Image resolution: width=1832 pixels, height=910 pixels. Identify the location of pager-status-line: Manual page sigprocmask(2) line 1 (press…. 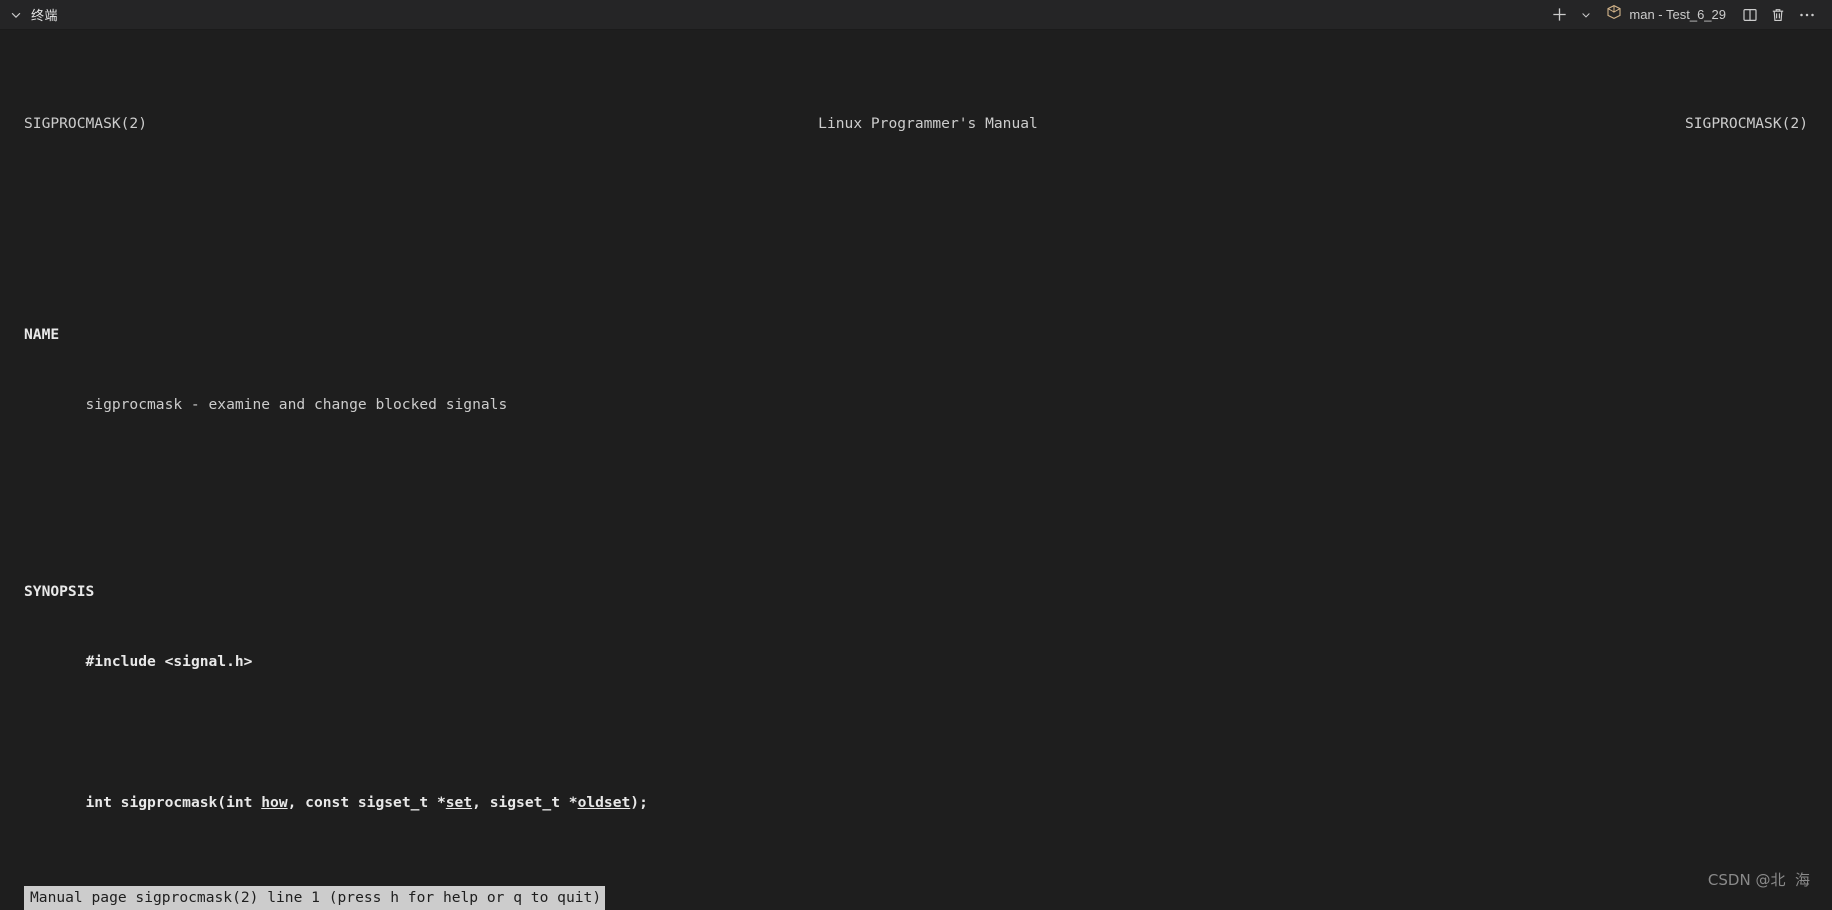
(315, 898).